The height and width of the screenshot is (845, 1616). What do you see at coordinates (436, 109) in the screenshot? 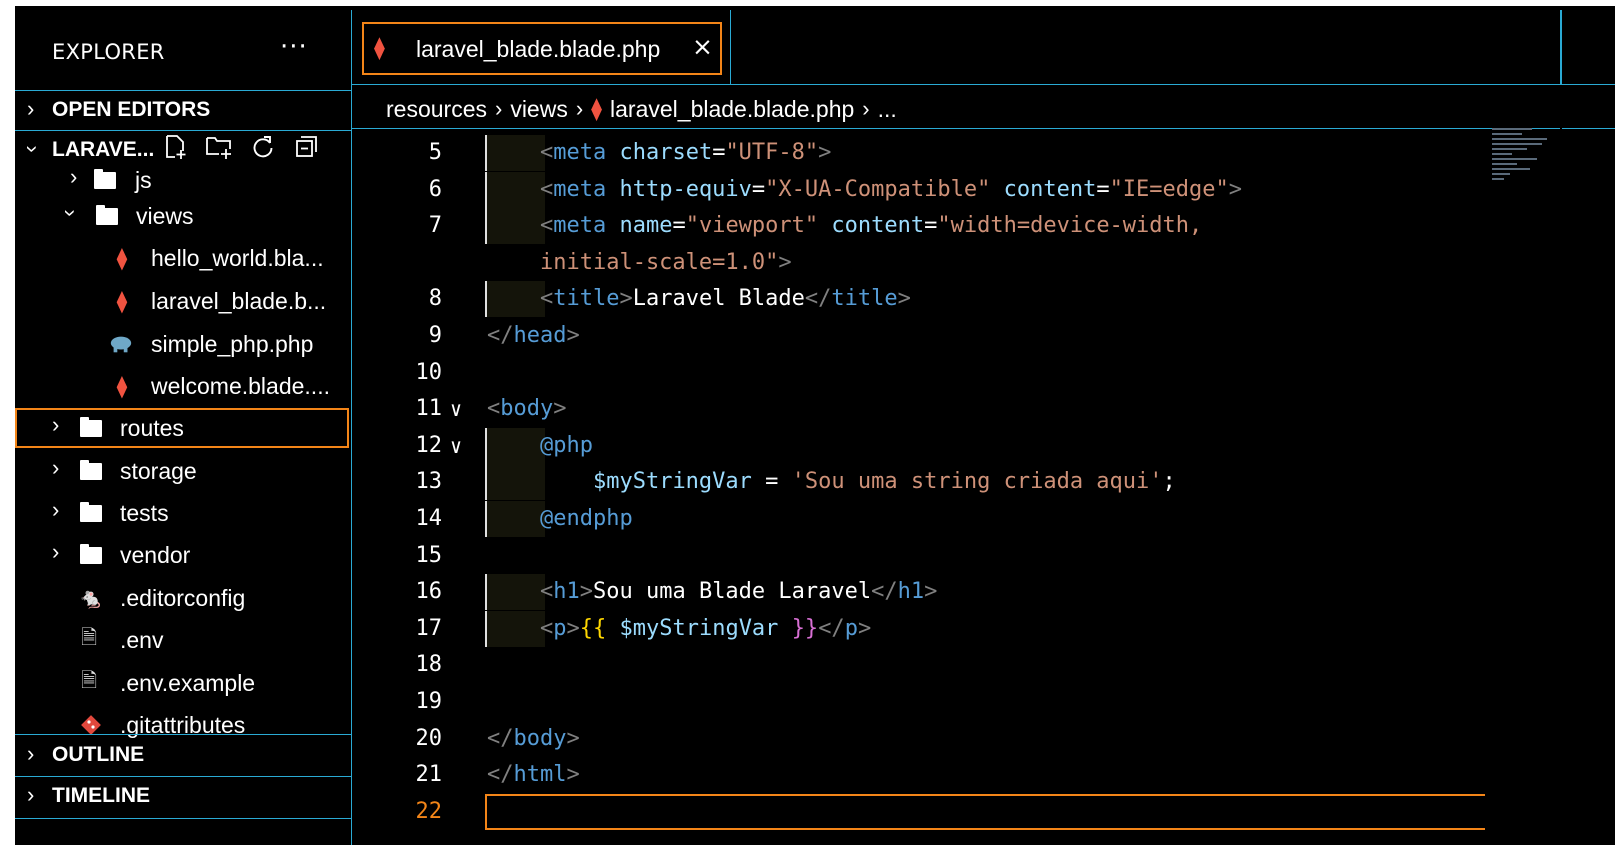
I see `breadcrumb-item: resources` at bounding box center [436, 109].